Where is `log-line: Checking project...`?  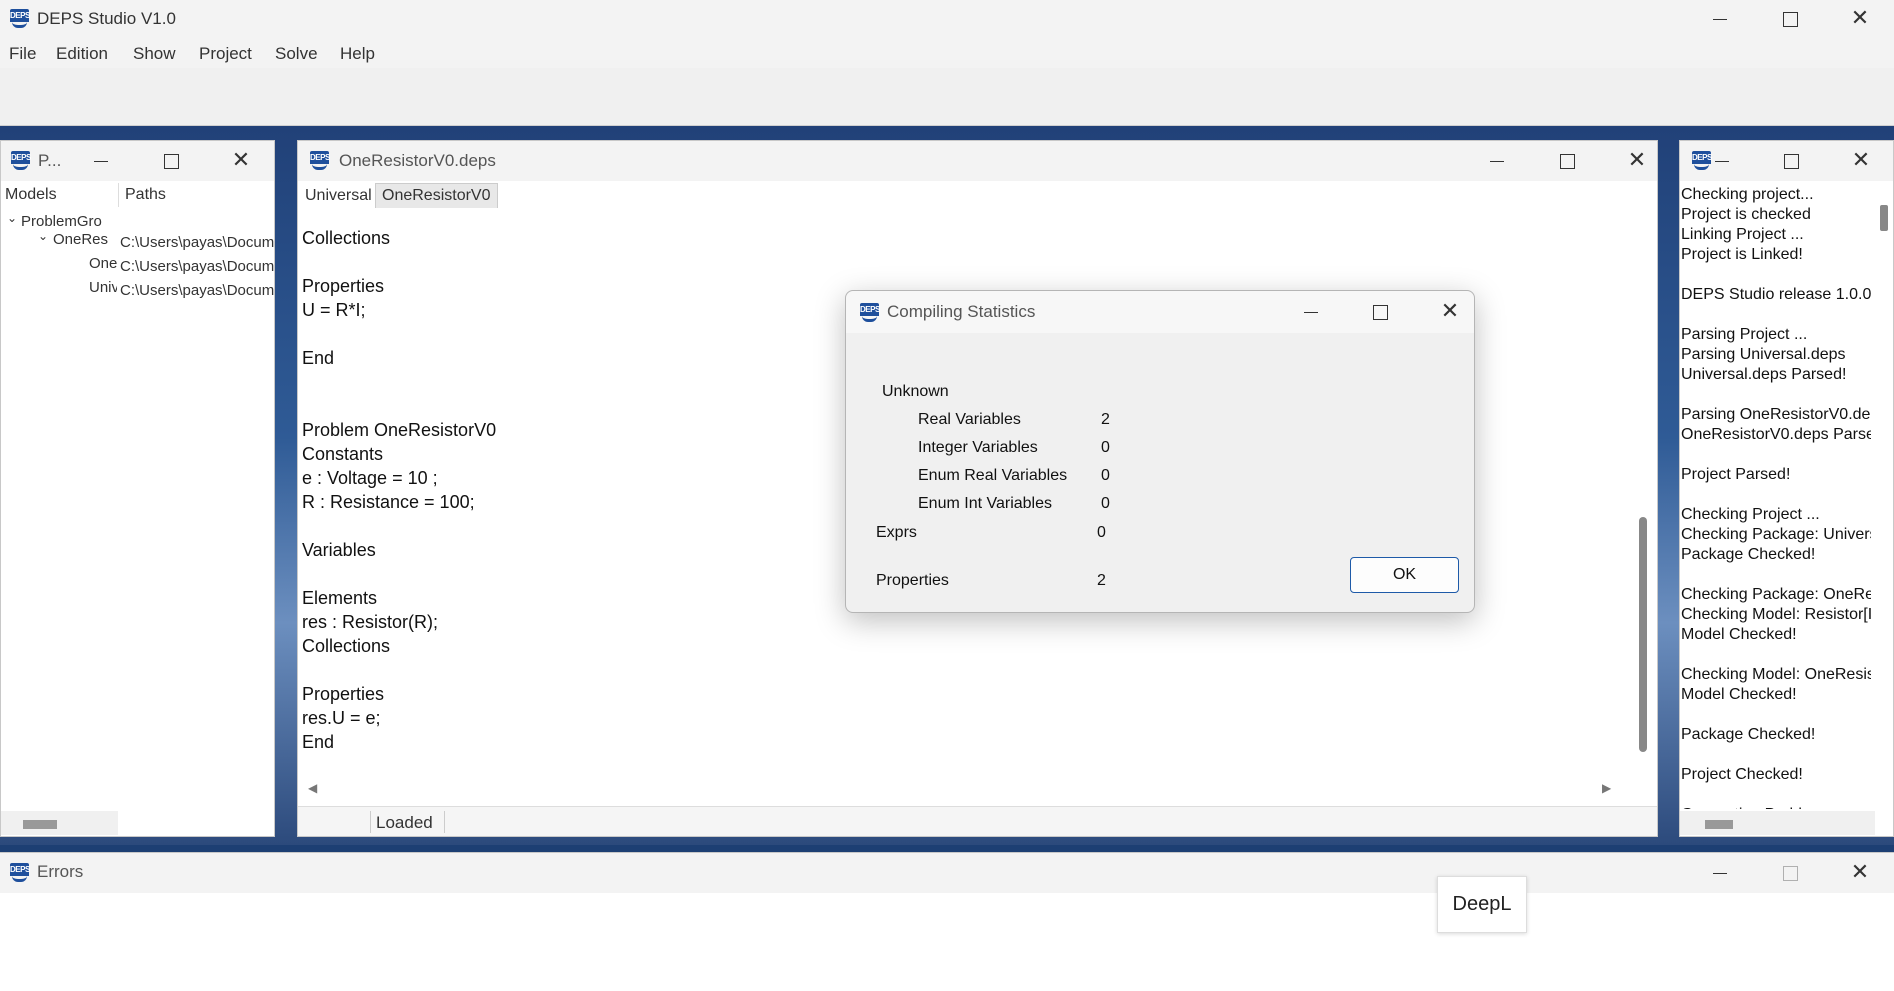
log-line: Checking project... is located at coordinates (1747, 194).